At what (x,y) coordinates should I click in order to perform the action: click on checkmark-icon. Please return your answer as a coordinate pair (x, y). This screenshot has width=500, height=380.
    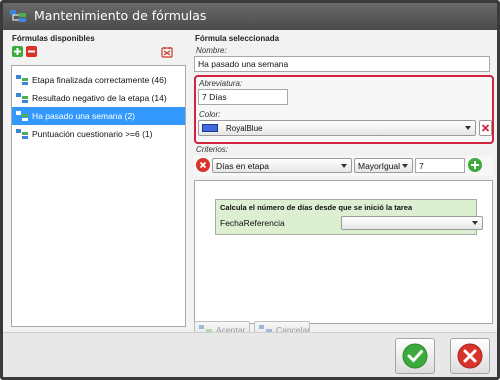
    Looking at the image, I should click on (415, 356).